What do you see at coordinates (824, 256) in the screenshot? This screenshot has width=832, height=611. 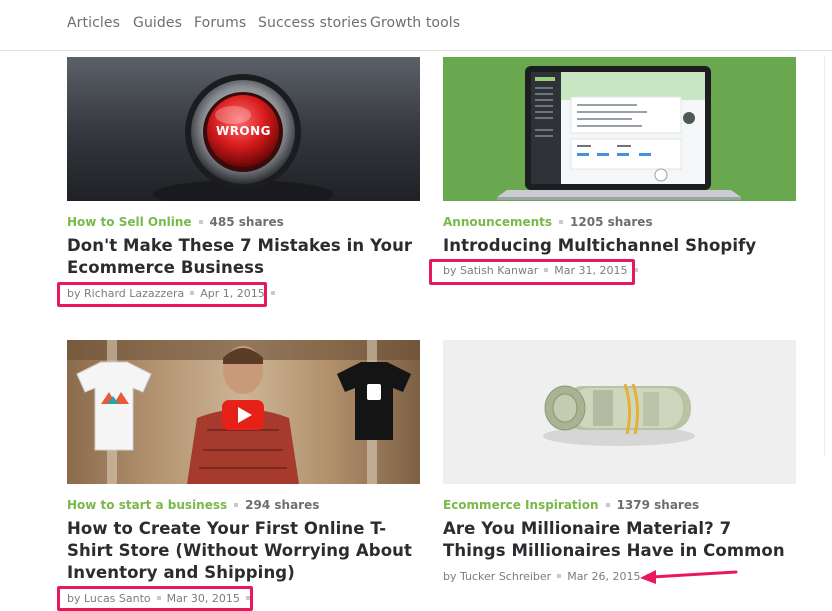 I see `right-divider` at bounding box center [824, 256].